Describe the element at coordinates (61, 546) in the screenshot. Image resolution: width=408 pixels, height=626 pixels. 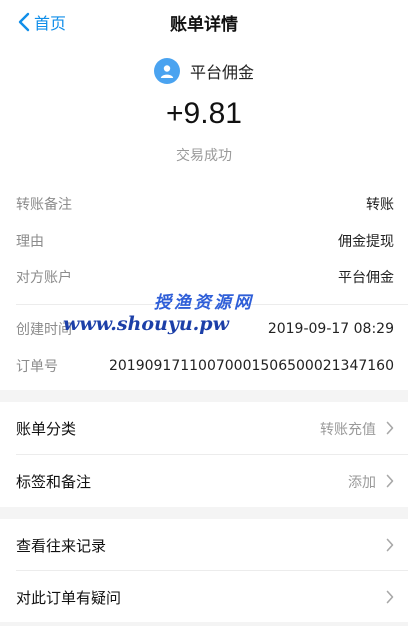
I see `history-label: 查看往来记录` at that location.